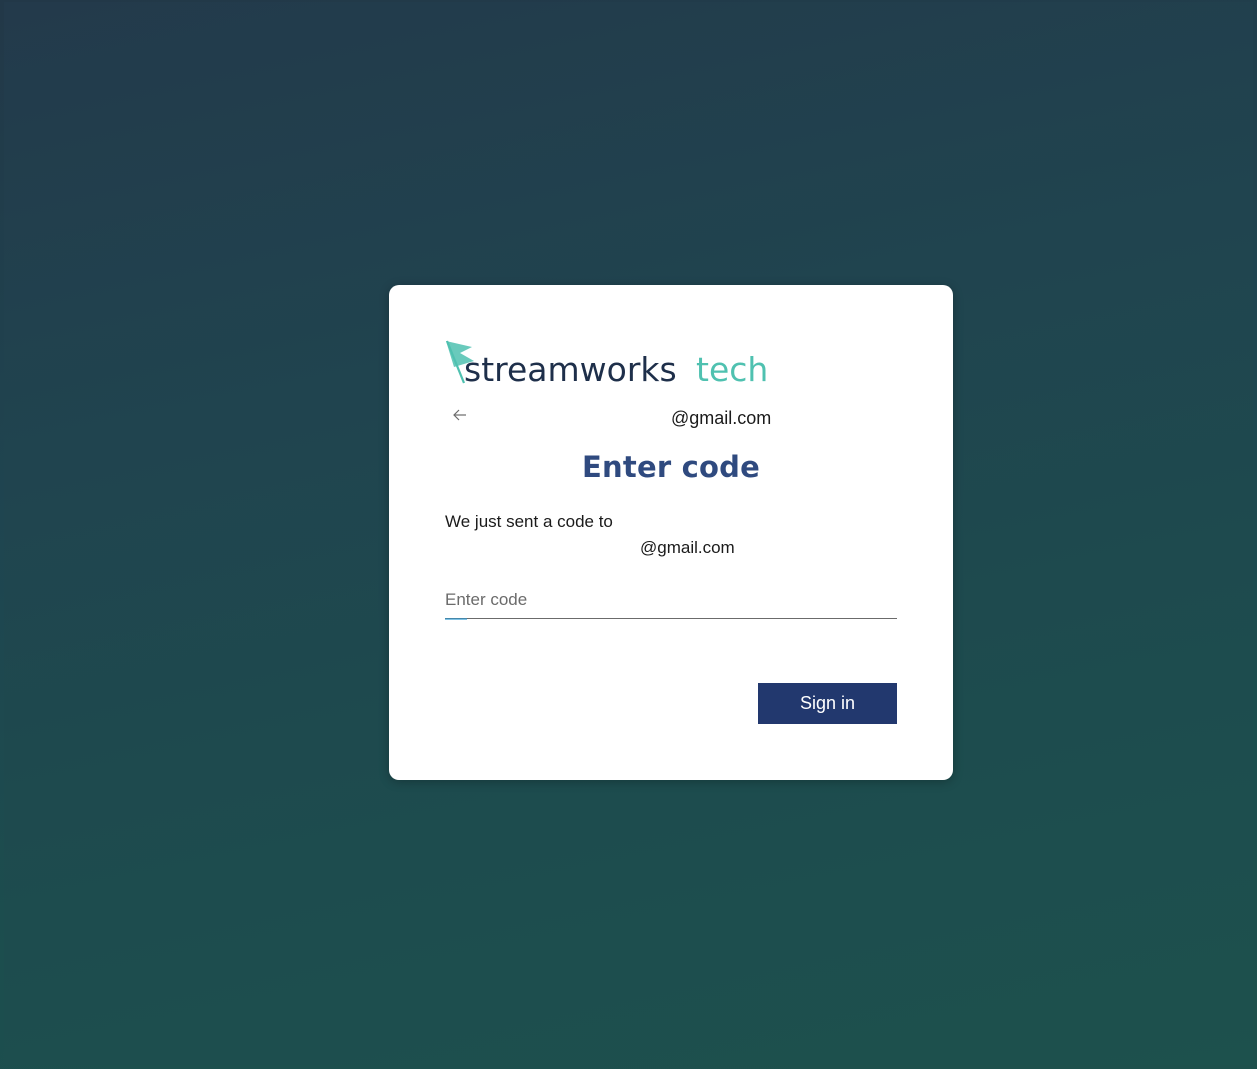  I want to click on identity-row: @gmail.com, so click(671, 419).